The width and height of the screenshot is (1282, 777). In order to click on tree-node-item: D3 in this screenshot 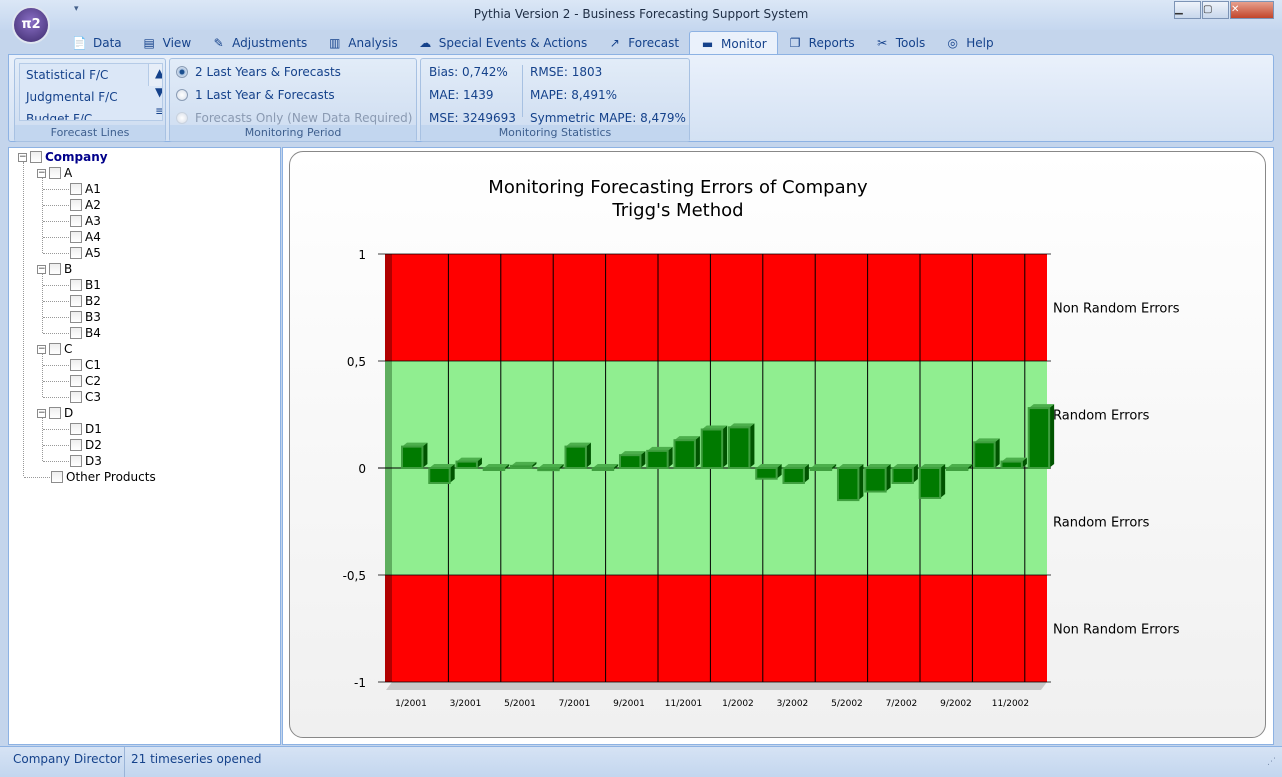, I will do `click(86, 461)`.